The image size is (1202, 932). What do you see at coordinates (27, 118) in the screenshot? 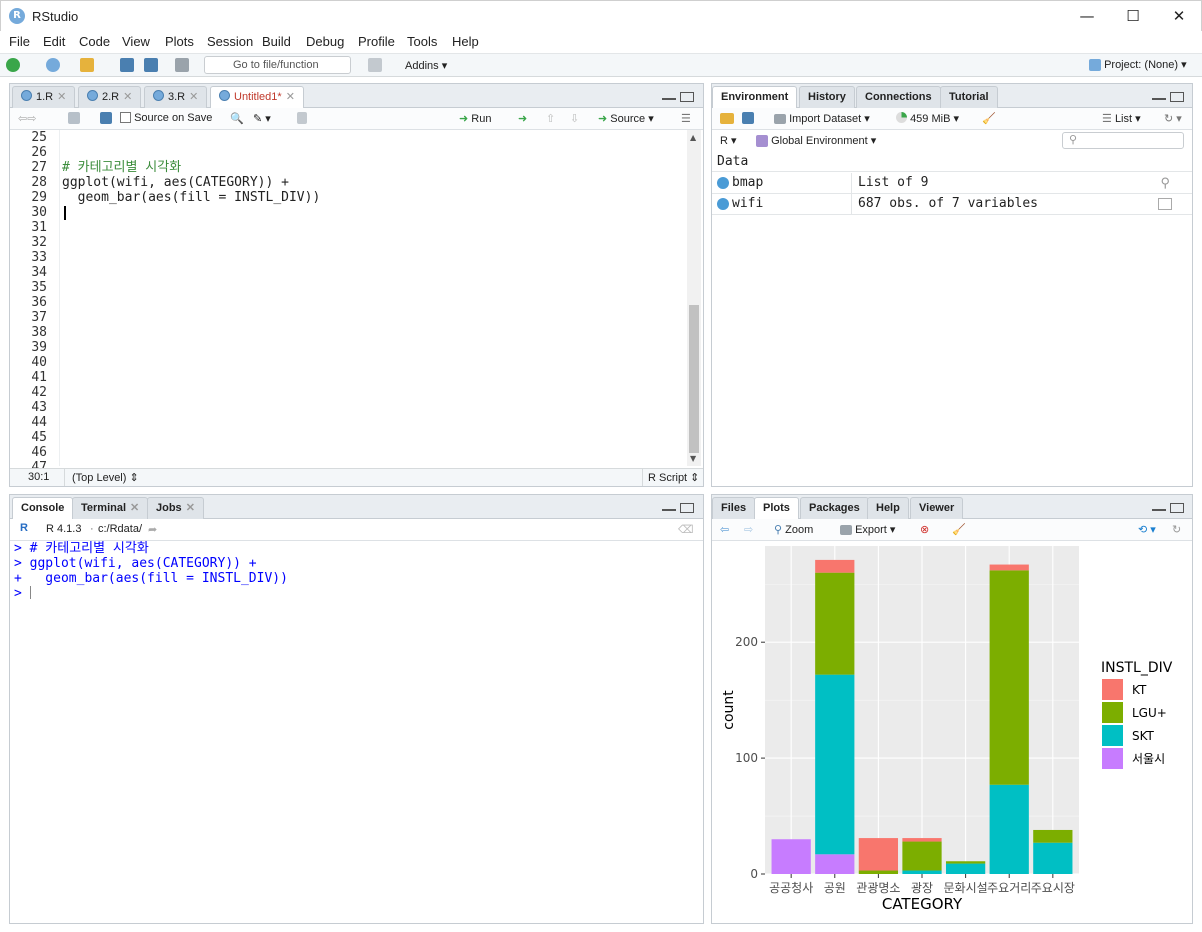
I see `back-icon: ⇦⇨` at bounding box center [27, 118].